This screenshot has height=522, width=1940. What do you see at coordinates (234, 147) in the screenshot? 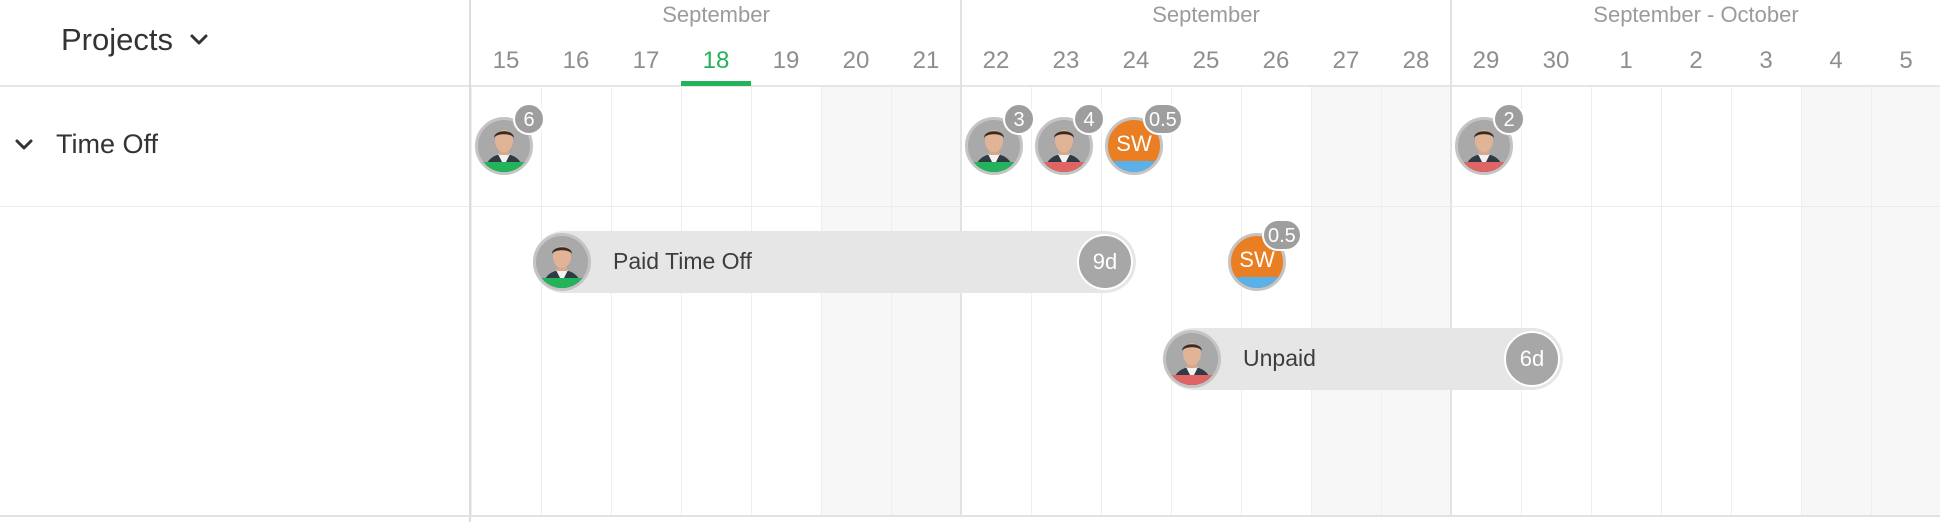
I see `group-row-time-off: Time Off` at bounding box center [234, 147].